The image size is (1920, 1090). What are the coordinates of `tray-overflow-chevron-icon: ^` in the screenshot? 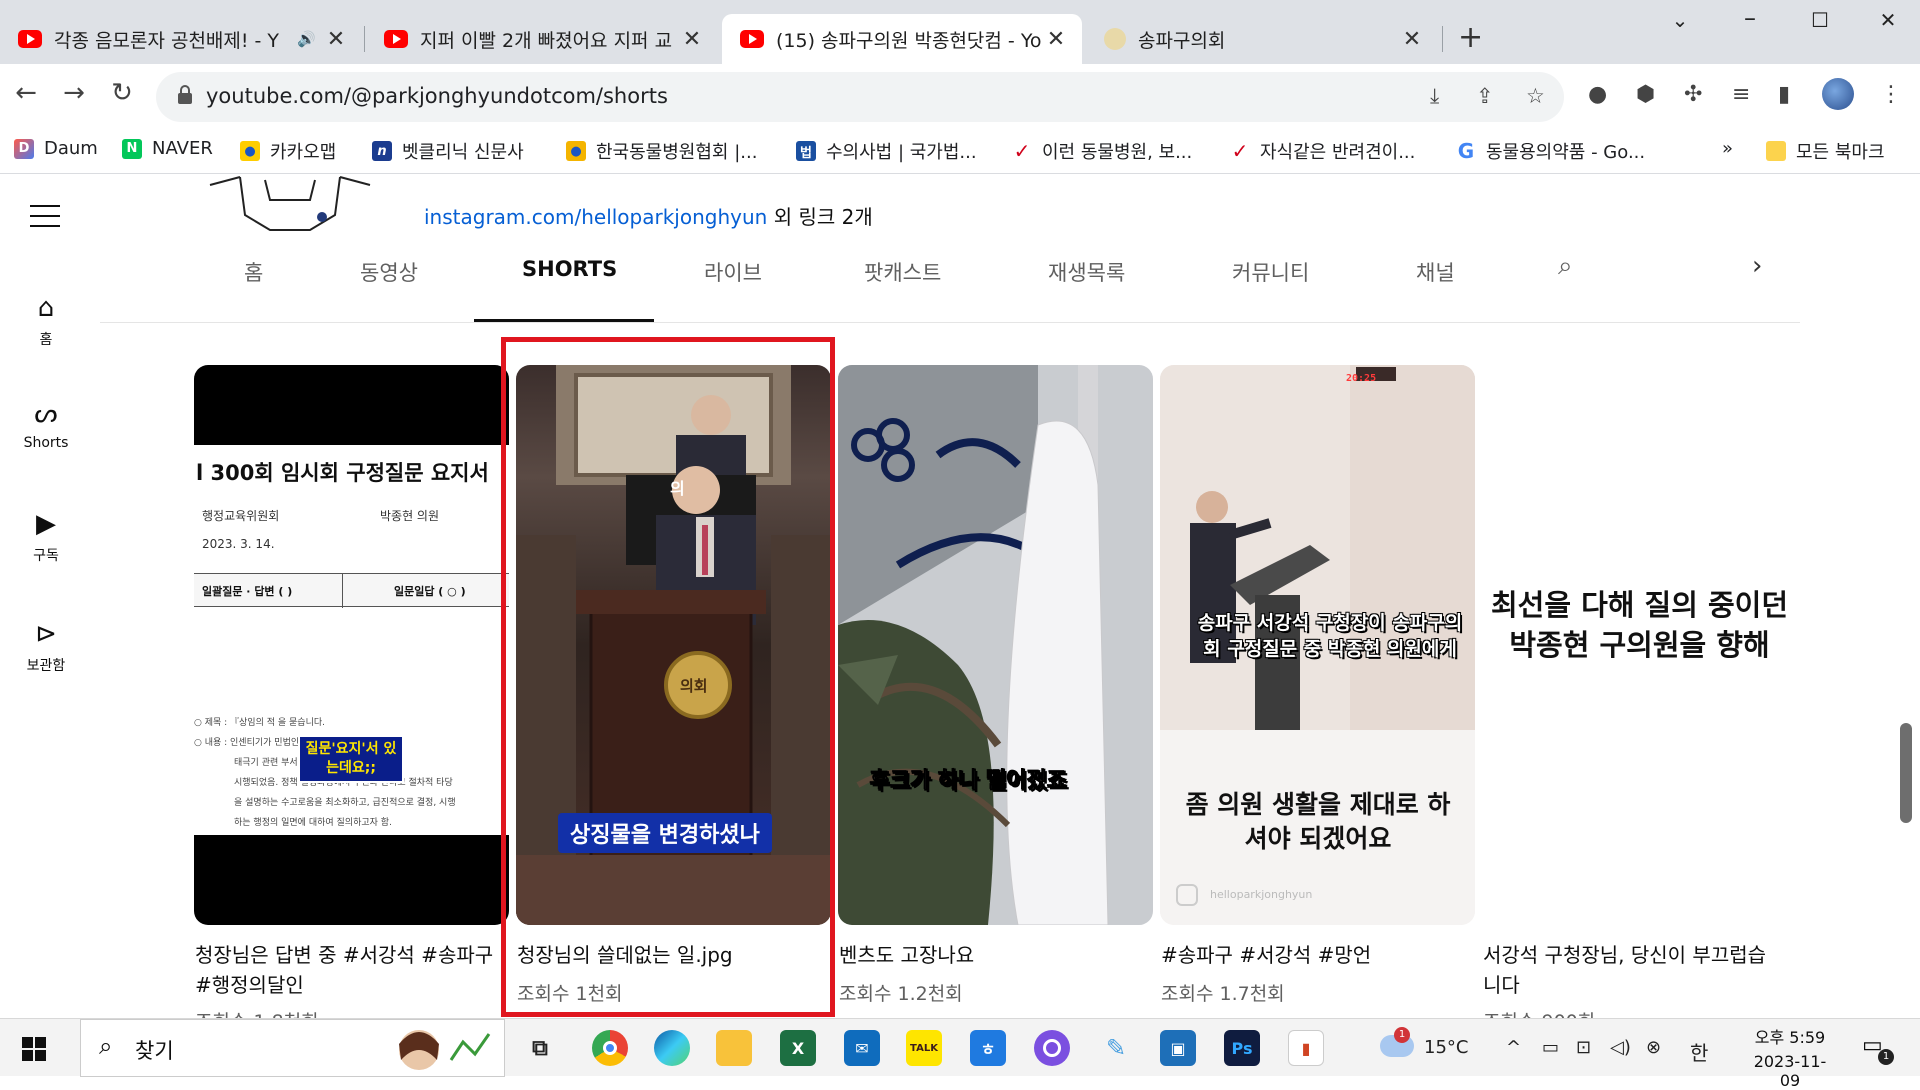 It's located at (1513, 1047).